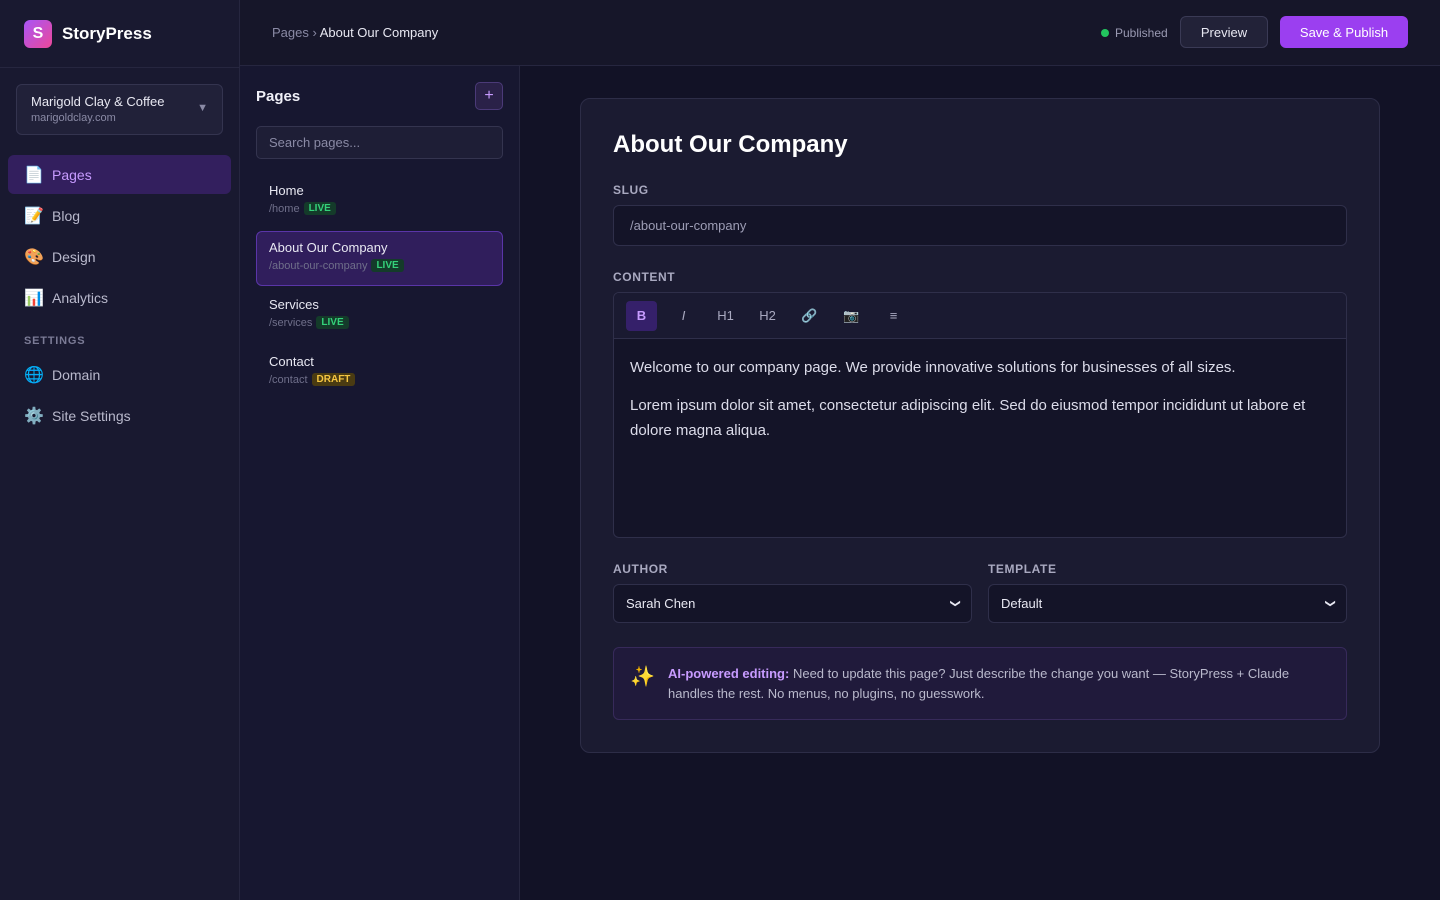 The image size is (1440, 900). Describe the element at coordinates (631, 190) in the screenshot. I see `slug-label: SLUG` at that location.